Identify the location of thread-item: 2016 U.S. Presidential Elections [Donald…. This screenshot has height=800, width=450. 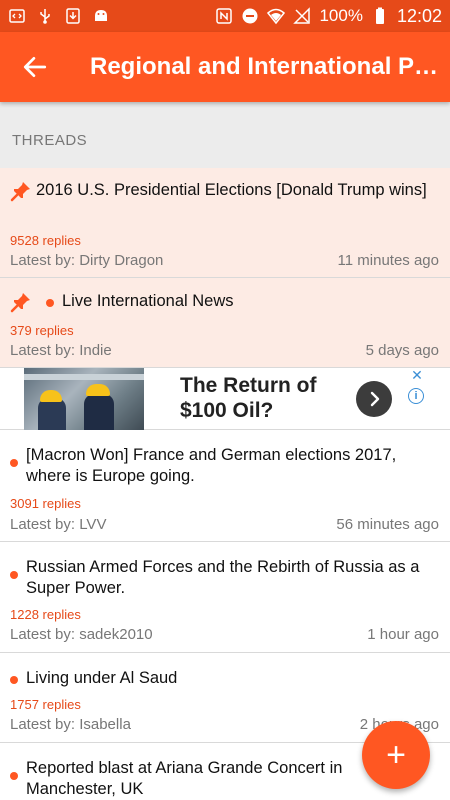
(225, 223).